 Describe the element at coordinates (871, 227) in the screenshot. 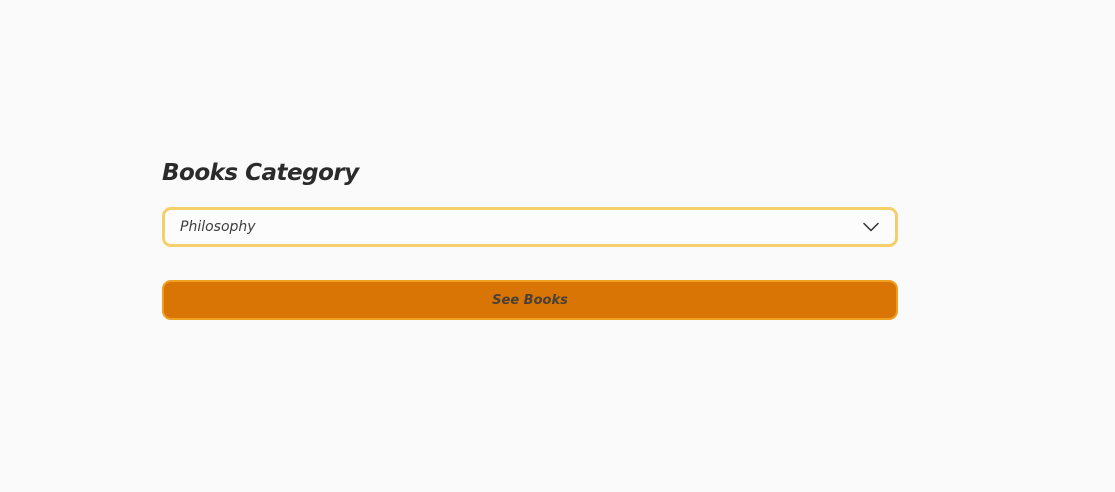

I see `chevron-down-icon` at that location.